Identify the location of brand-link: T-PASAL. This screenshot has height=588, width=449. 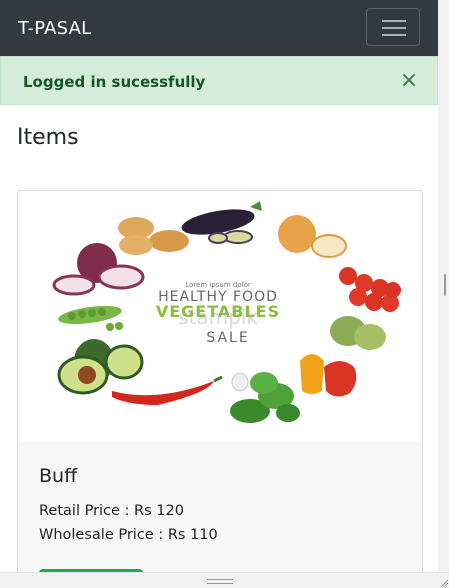
(54, 29).